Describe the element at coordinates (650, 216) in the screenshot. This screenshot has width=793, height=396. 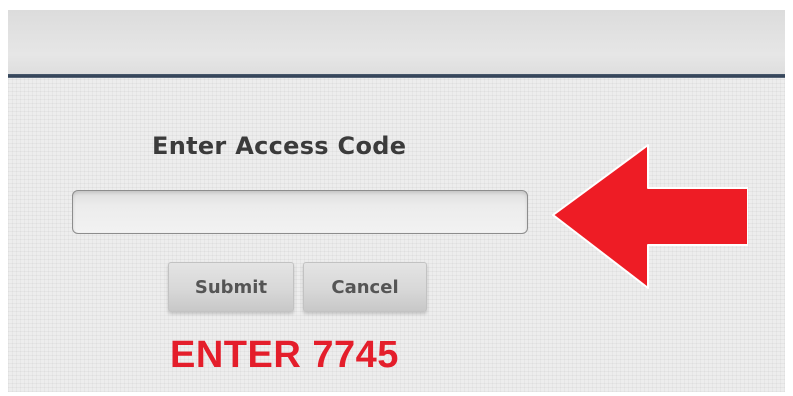
I see `left-arrow-icon` at that location.